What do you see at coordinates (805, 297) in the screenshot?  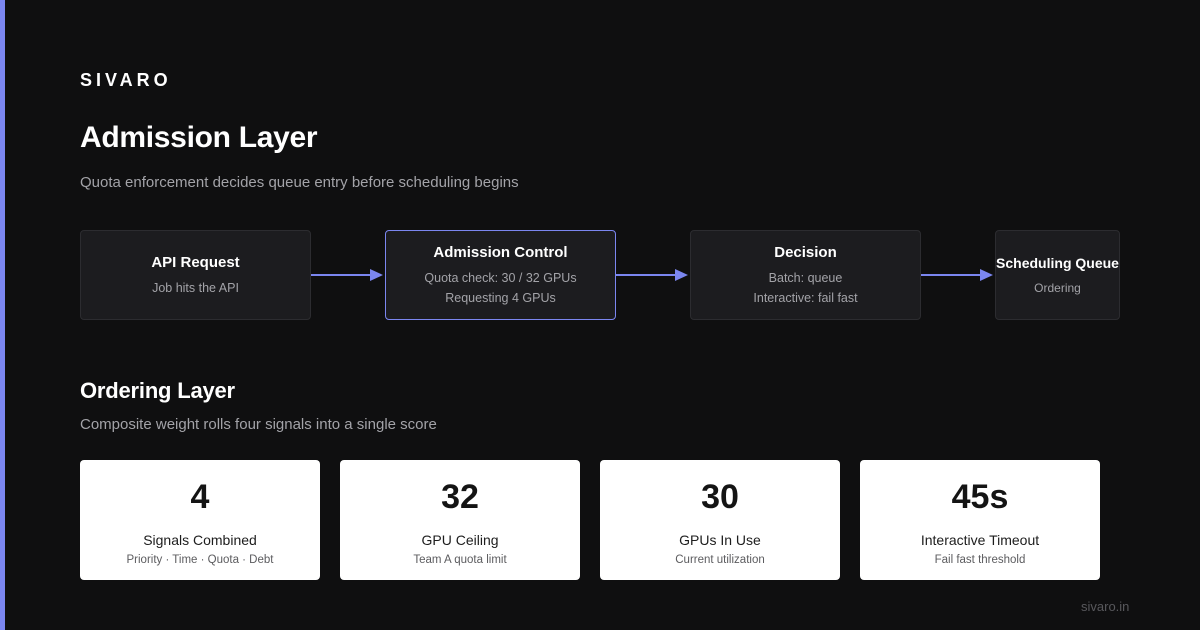 I see `flow-step-detail: Interactive: fail fast` at bounding box center [805, 297].